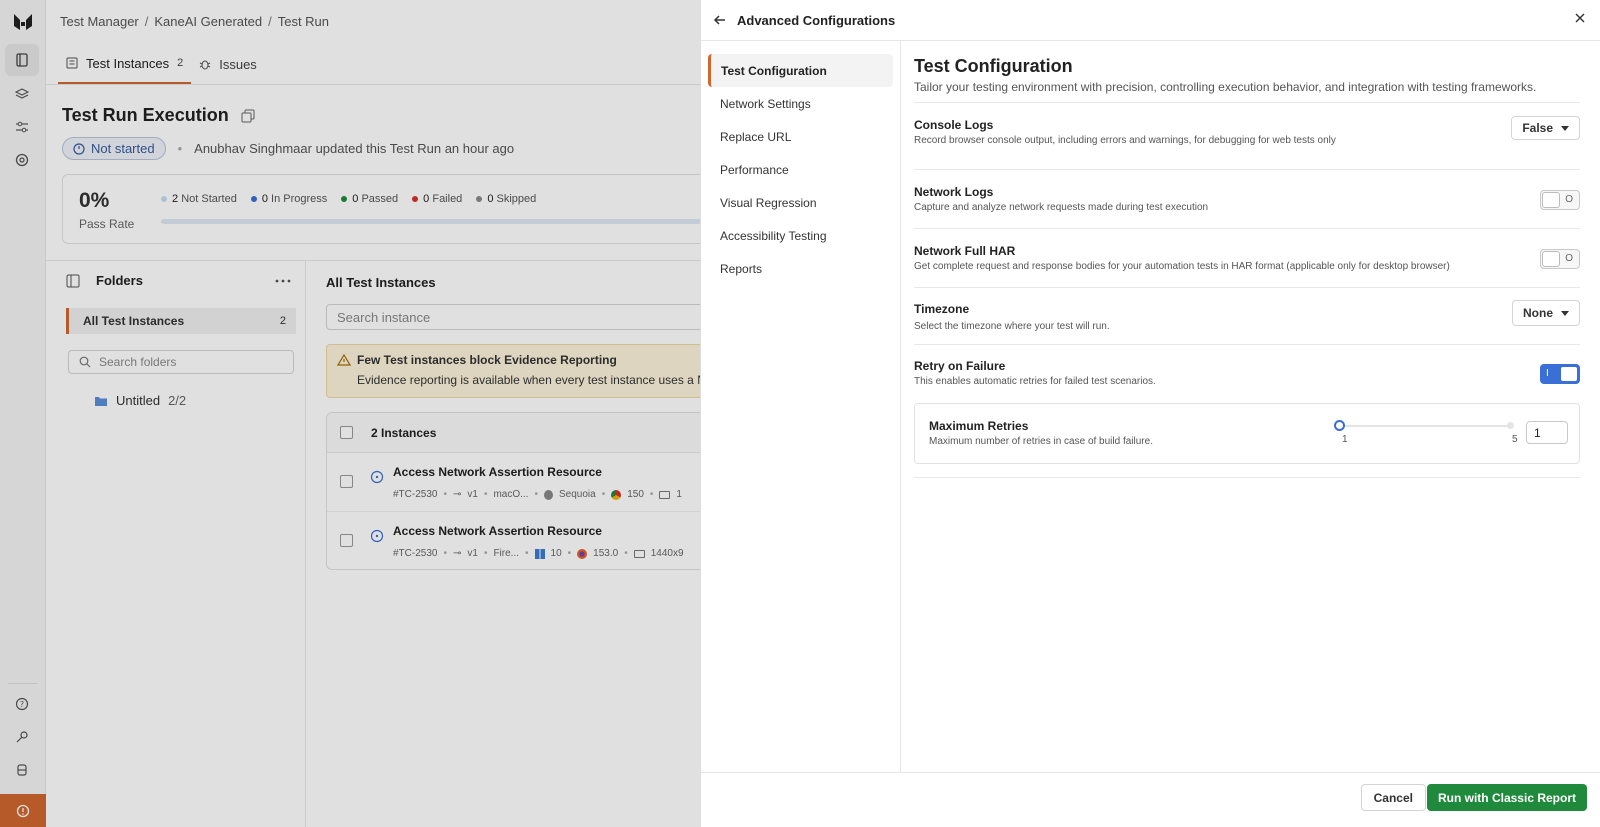  What do you see at coordinates (1339, 425) in the screenshot?
I see `slider-thumb` at bounding box center [1339, 425].